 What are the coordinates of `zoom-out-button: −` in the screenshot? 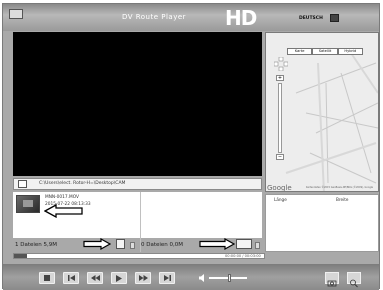 It's located at (280, 157).